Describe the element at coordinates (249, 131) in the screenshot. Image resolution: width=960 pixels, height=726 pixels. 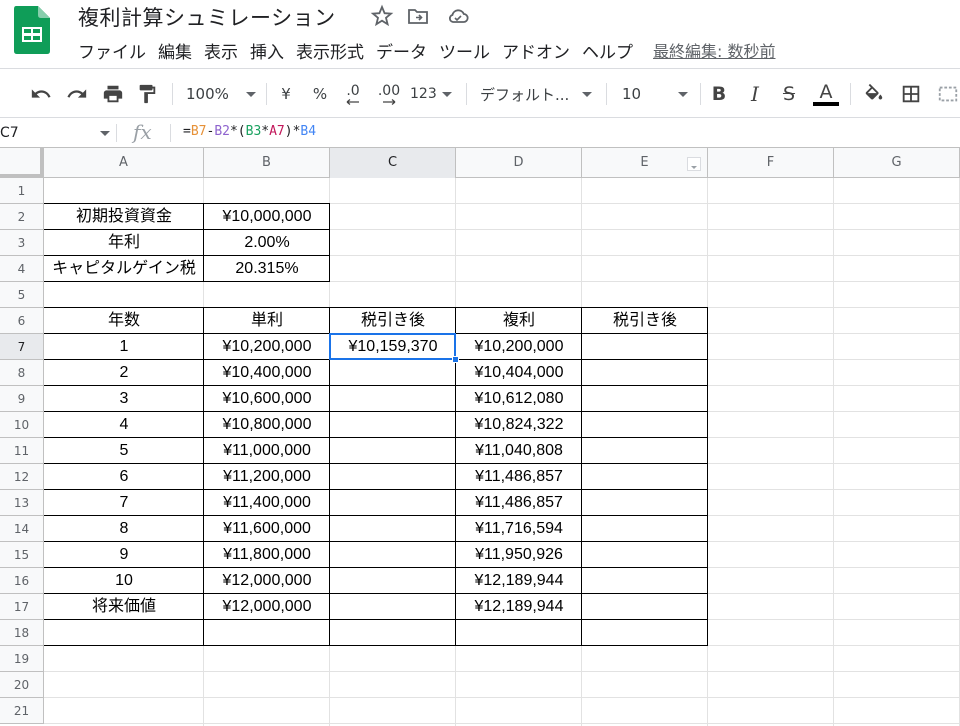
I see `formula-input: =B7-B2*(B3*A7)*B4` at that location.